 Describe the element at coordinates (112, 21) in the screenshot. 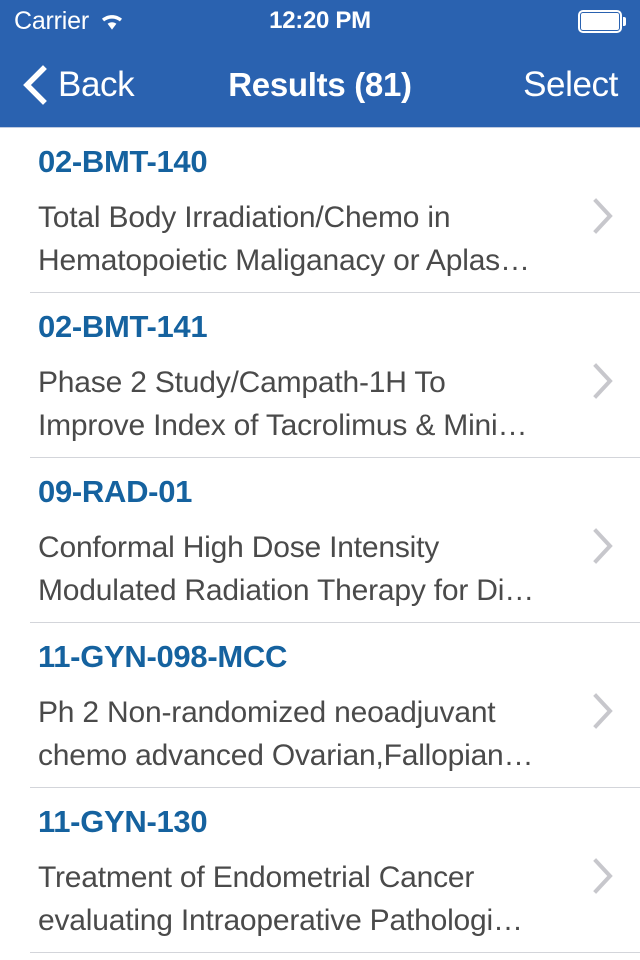

I see `wifi-icon` at that location.